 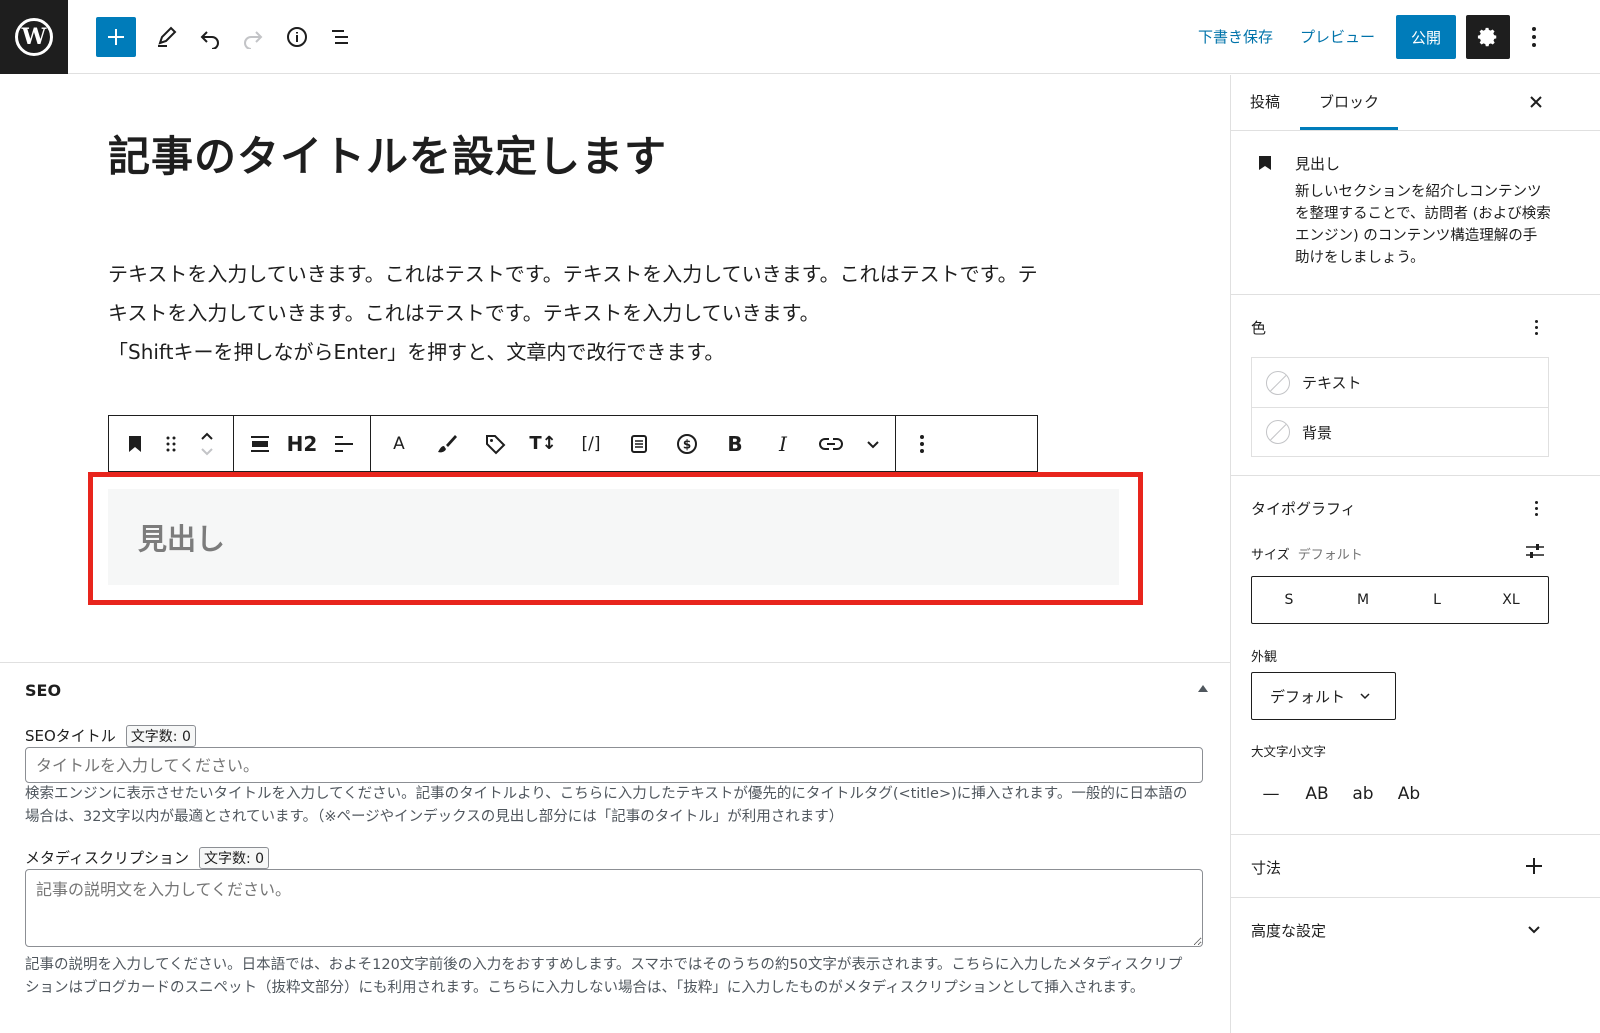 I want to click on italic-button: I, so click(x=783, y=444).